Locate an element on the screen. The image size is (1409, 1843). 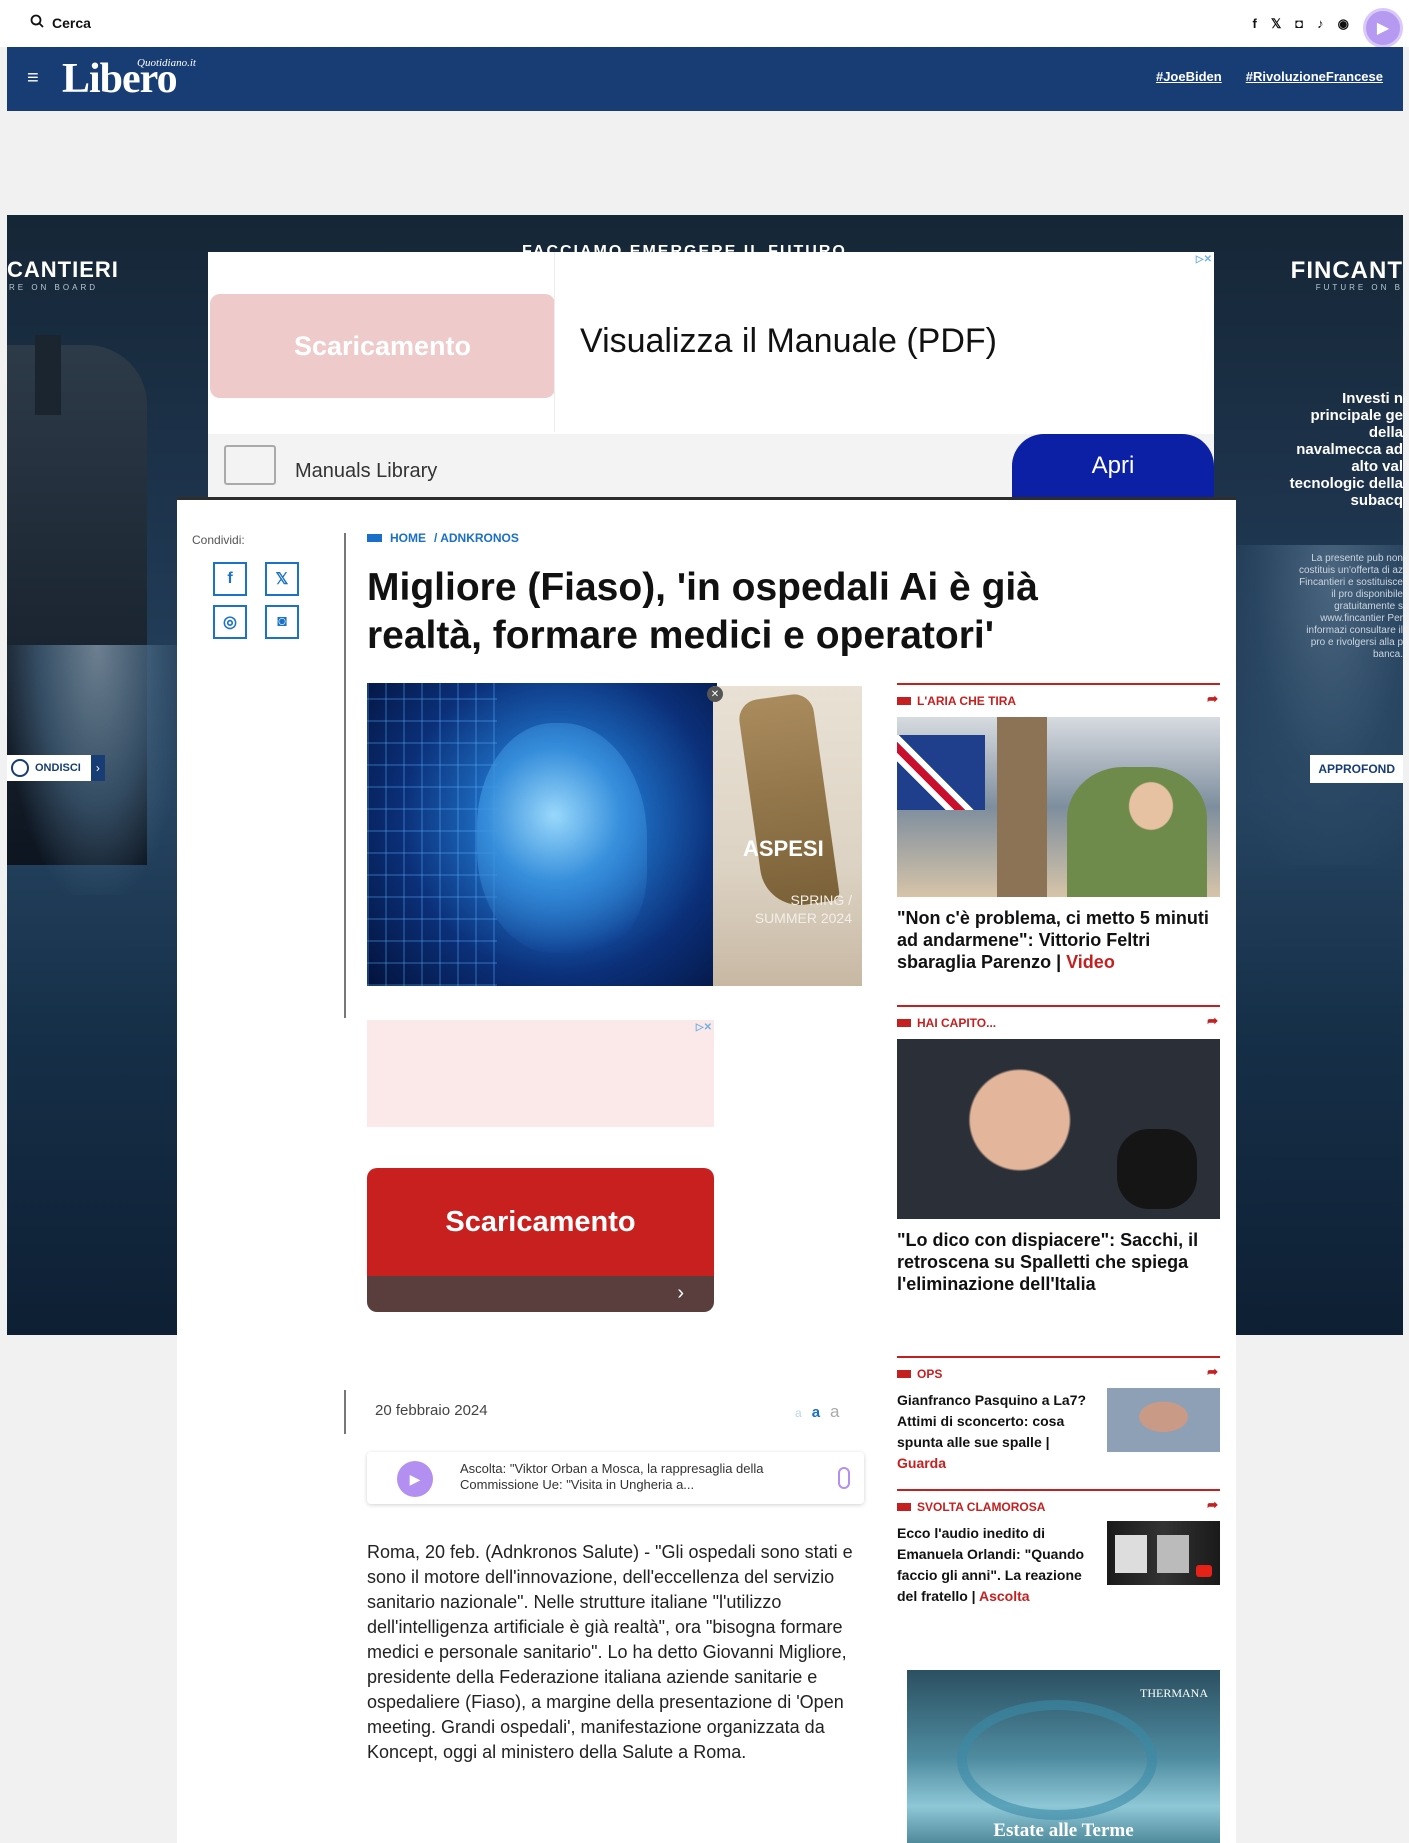
tiktok-icon: ♪ is located at coordinates (1320, 24).